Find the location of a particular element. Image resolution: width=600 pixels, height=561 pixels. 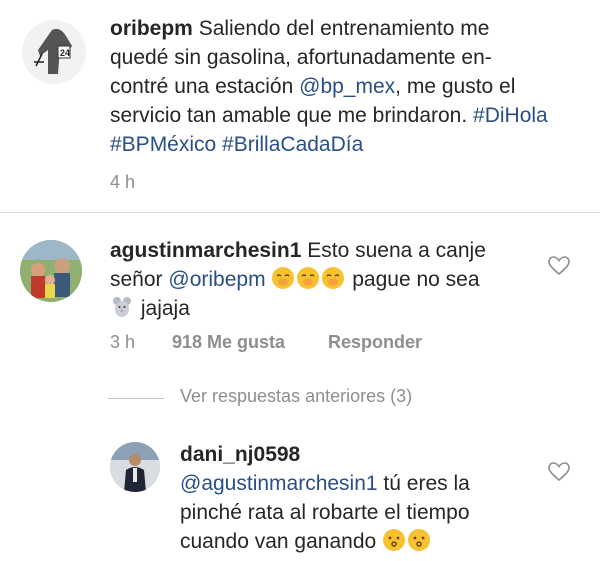

svg-text: 24 is located at coordinates (65, 53).